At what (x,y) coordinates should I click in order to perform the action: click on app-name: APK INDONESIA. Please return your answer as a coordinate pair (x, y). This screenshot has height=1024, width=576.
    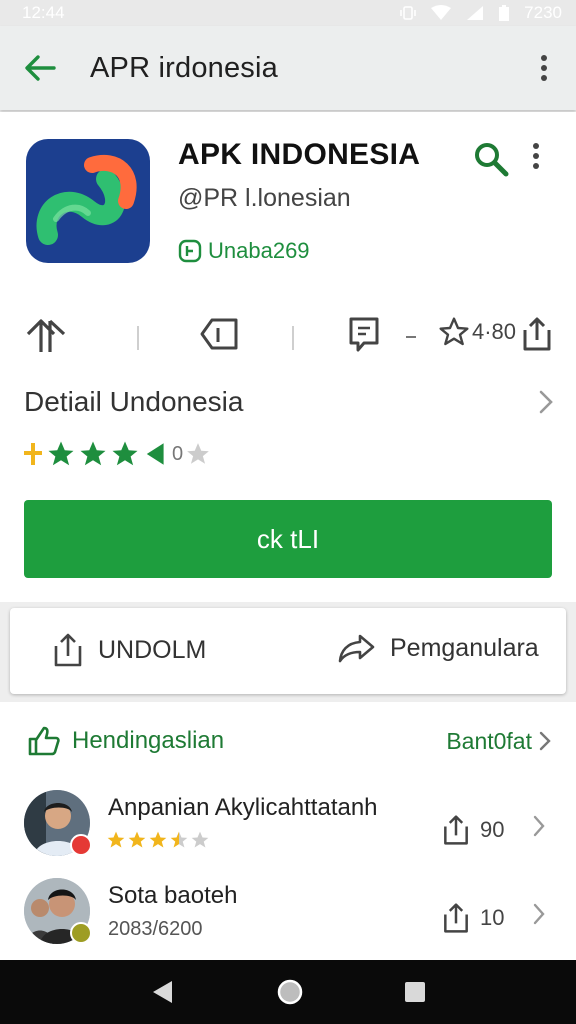
    Looking at the image, I should click on (299, 154).